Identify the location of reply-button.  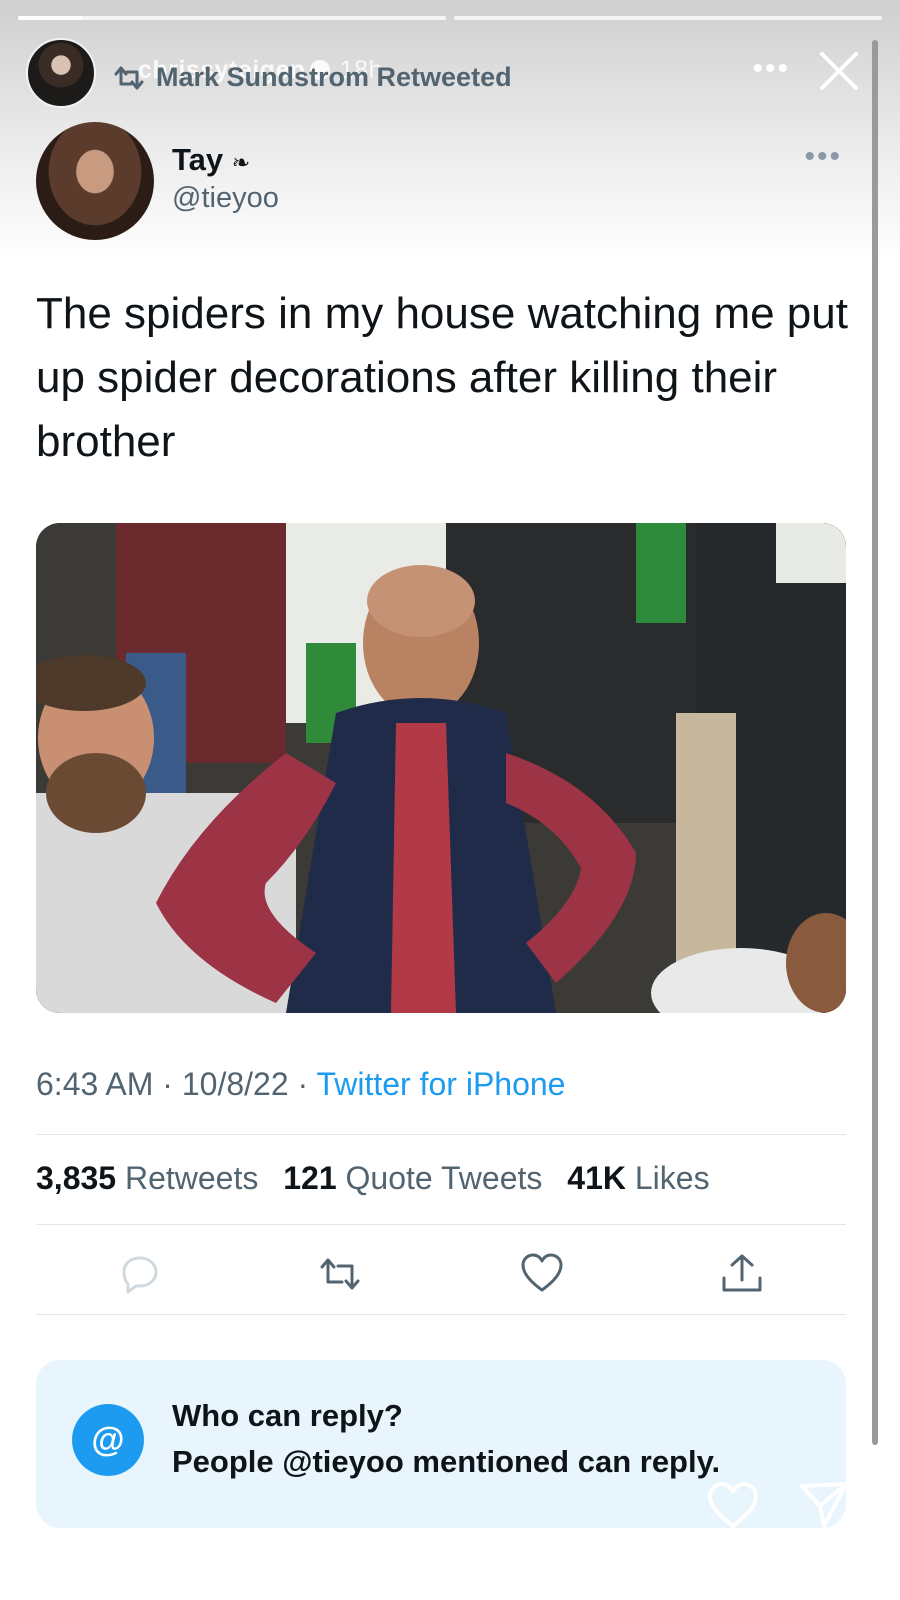
(140, 1274).